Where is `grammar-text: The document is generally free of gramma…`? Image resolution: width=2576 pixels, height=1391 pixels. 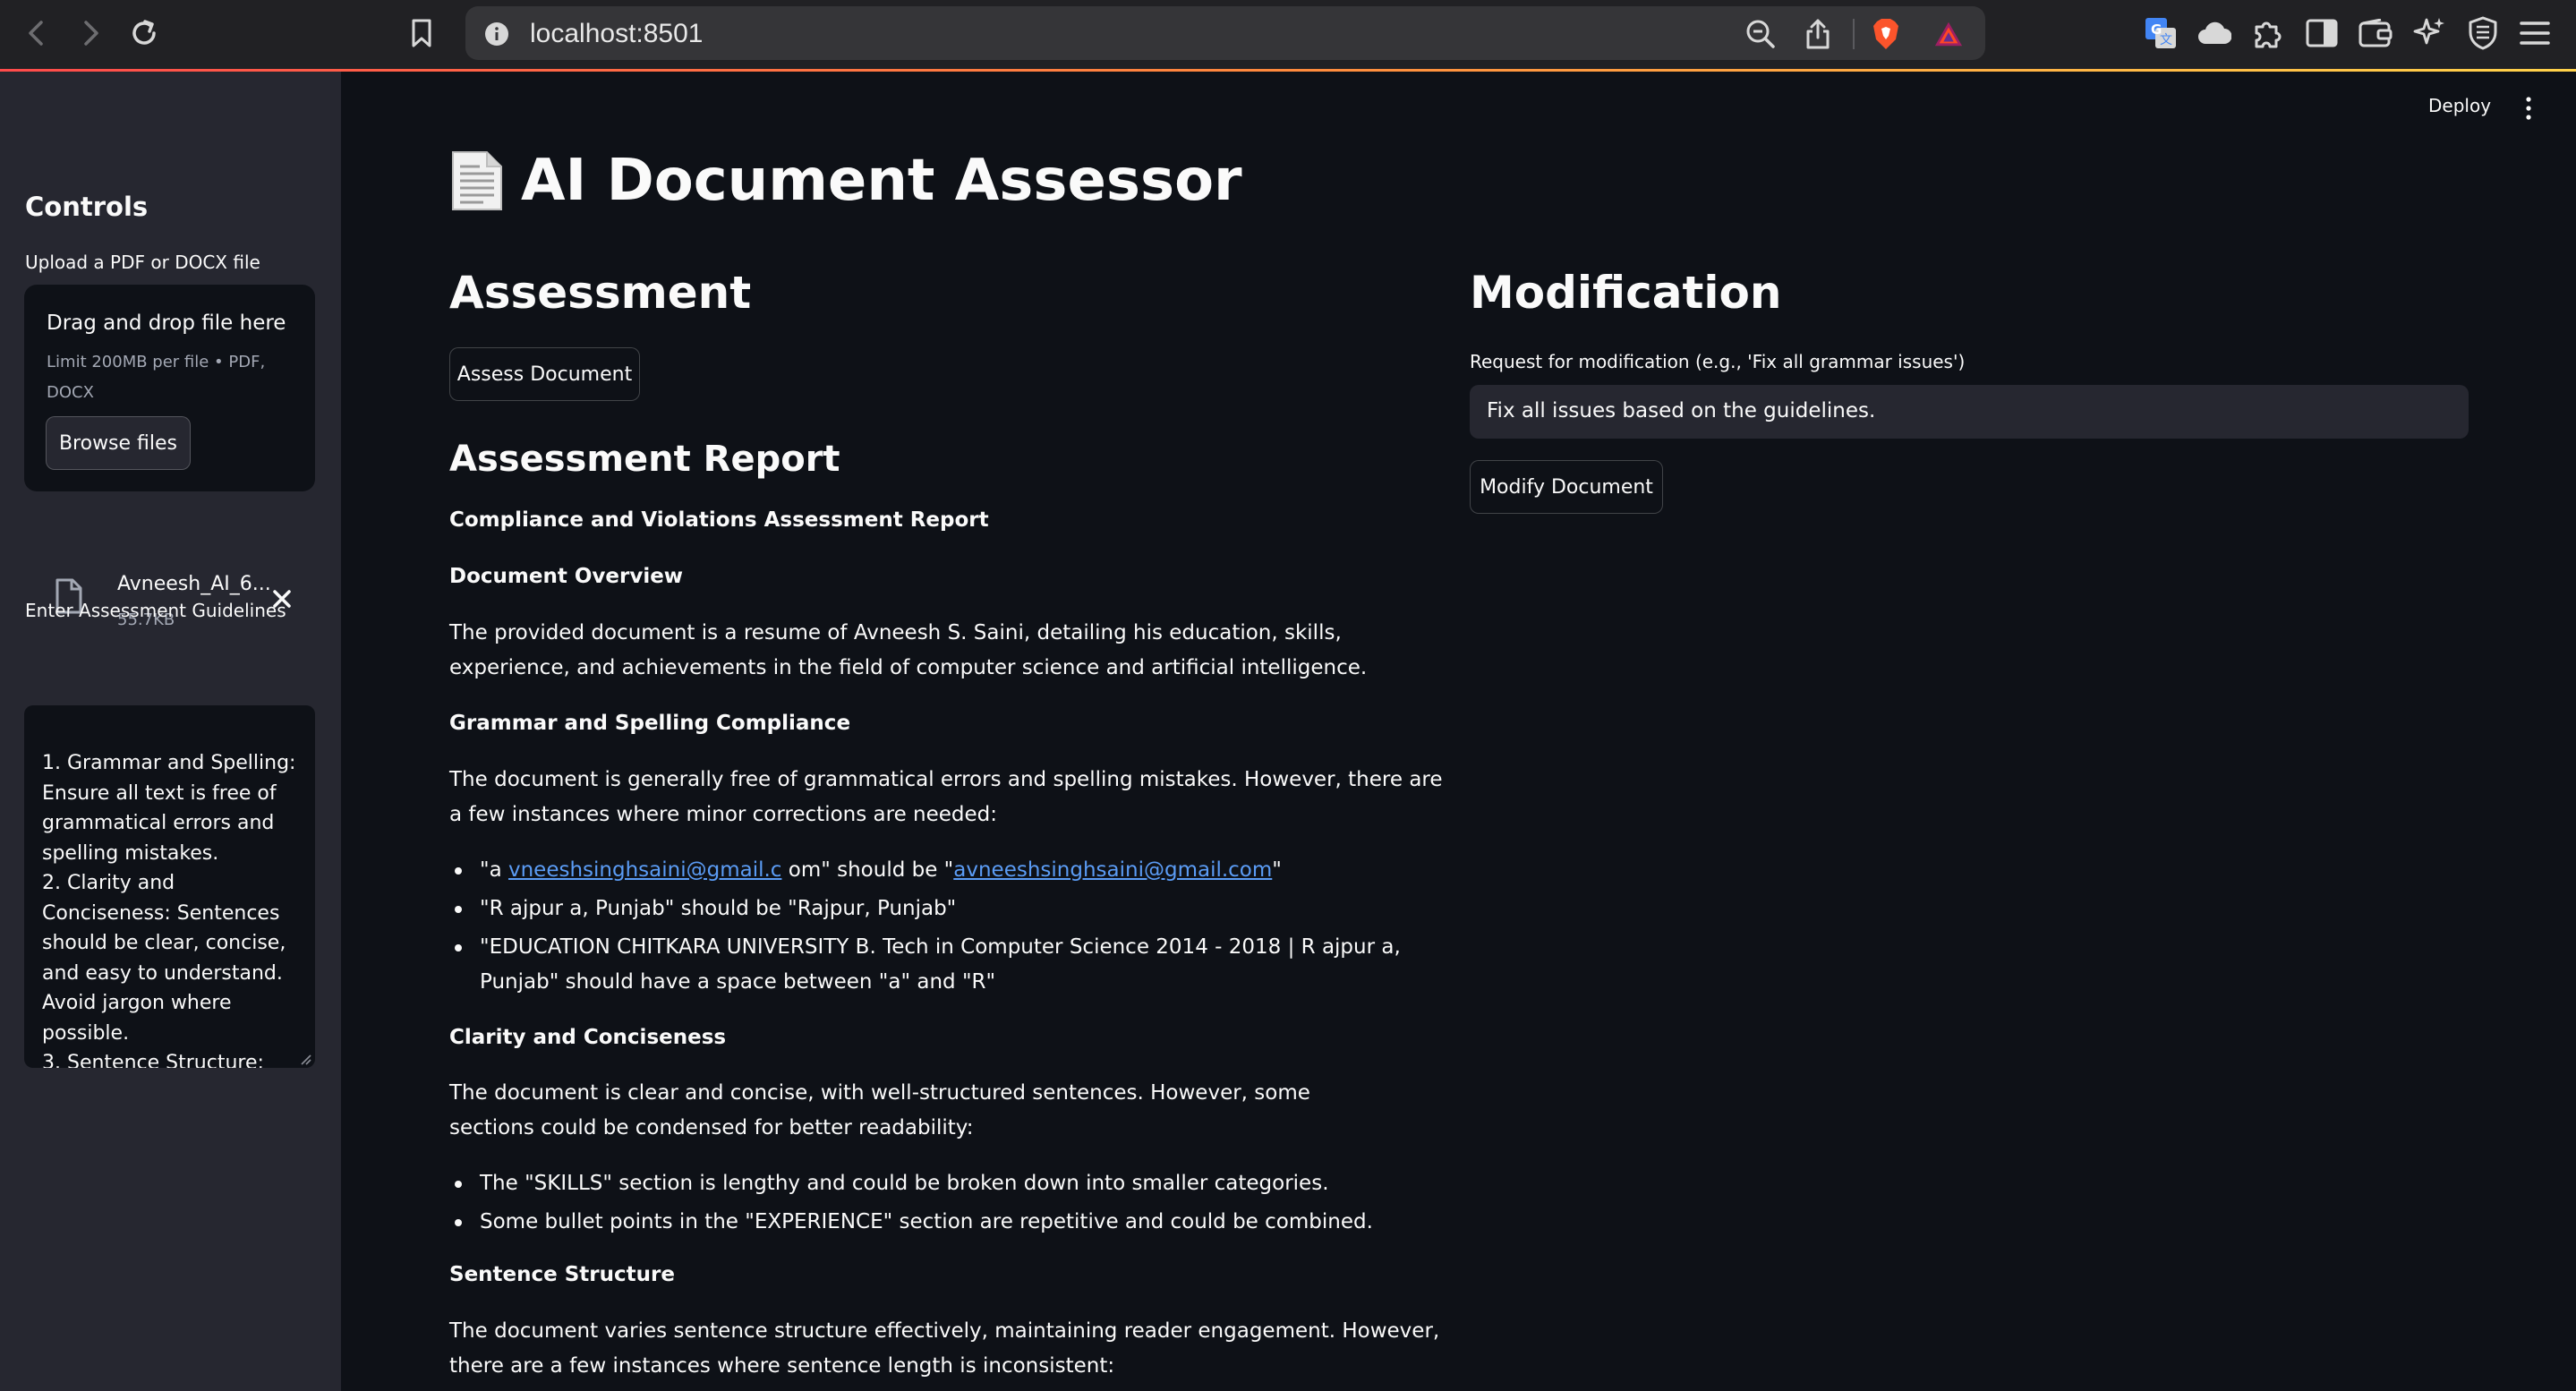 grammar-text: The document is generally free of gramma… is located at coordinates (946, 797).